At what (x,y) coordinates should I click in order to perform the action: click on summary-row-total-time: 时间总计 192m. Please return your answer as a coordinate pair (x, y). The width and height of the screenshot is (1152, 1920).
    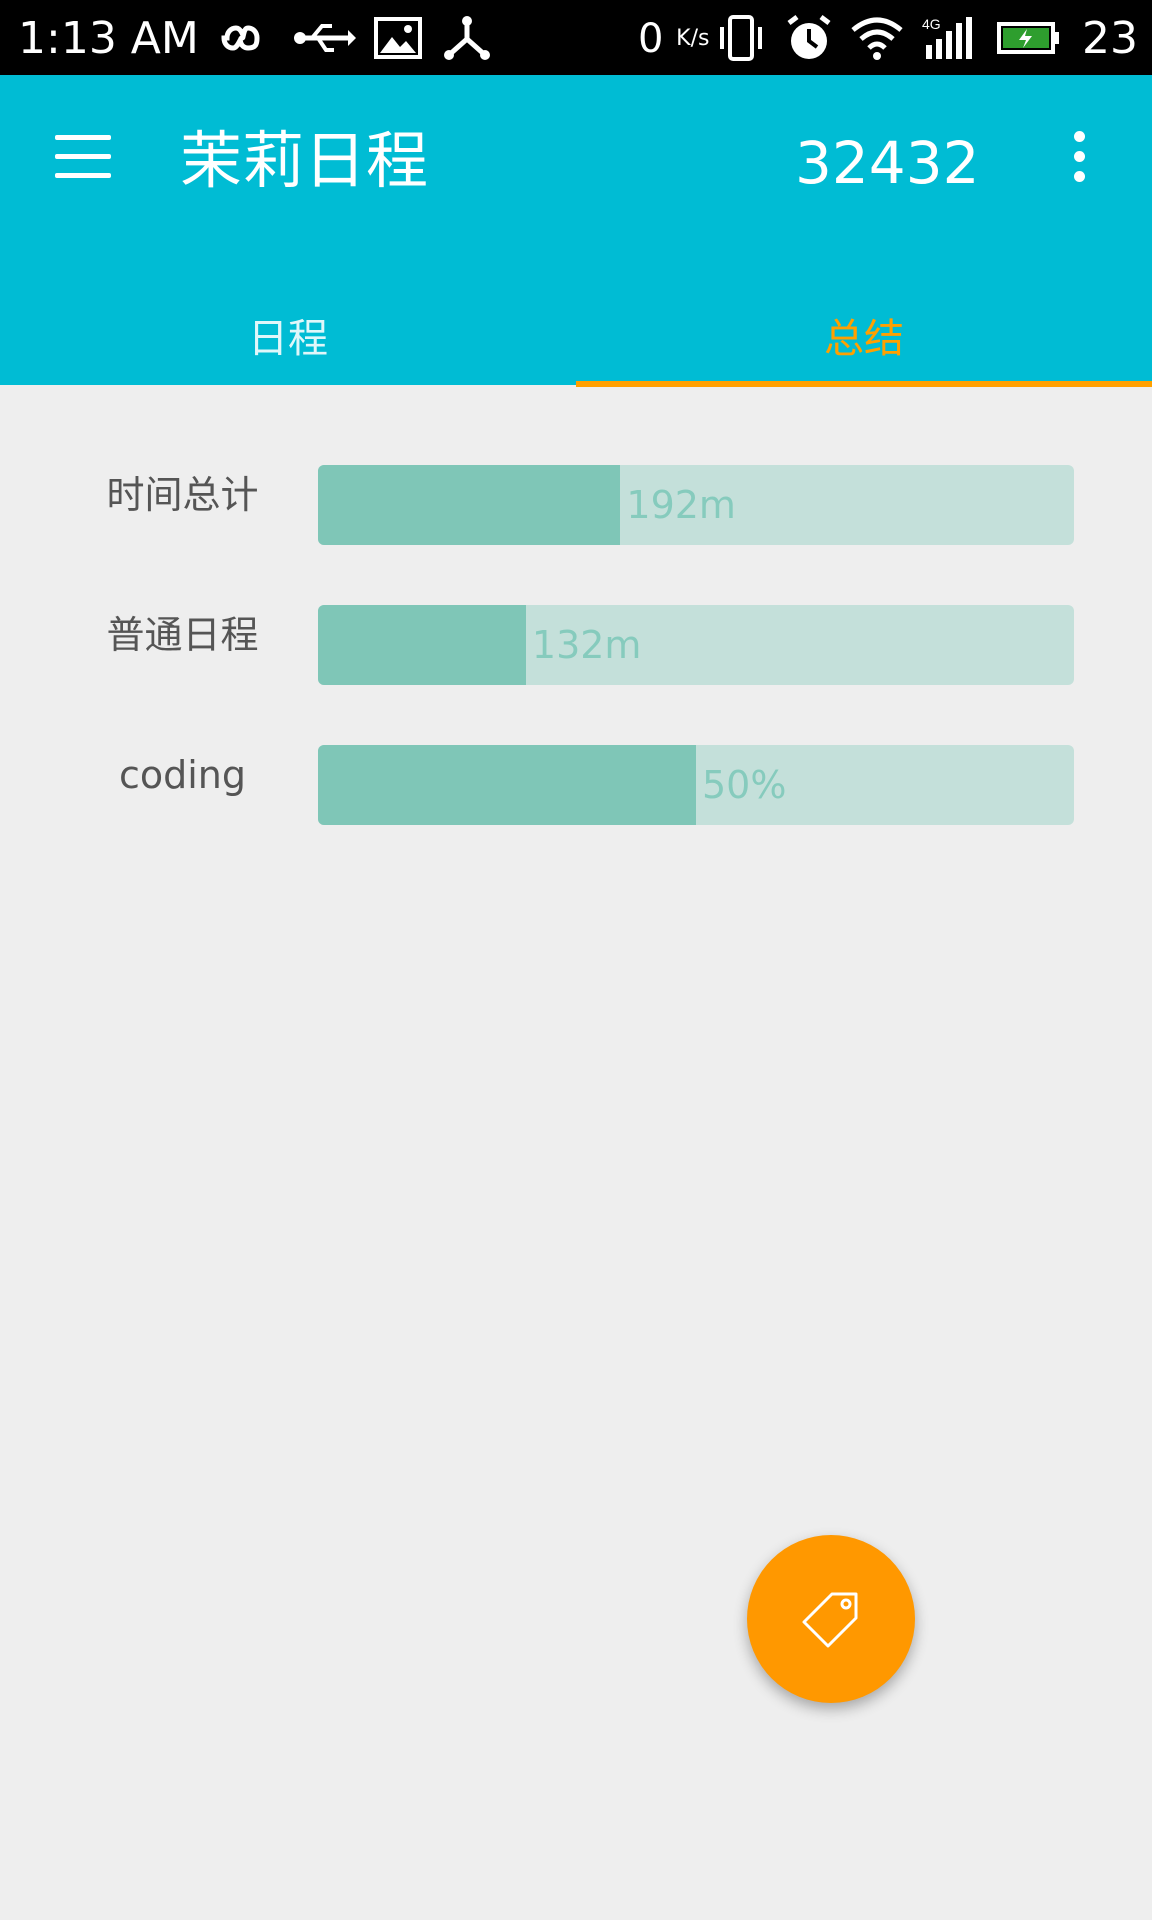
    Looking at the image, I should click on (576, 535).